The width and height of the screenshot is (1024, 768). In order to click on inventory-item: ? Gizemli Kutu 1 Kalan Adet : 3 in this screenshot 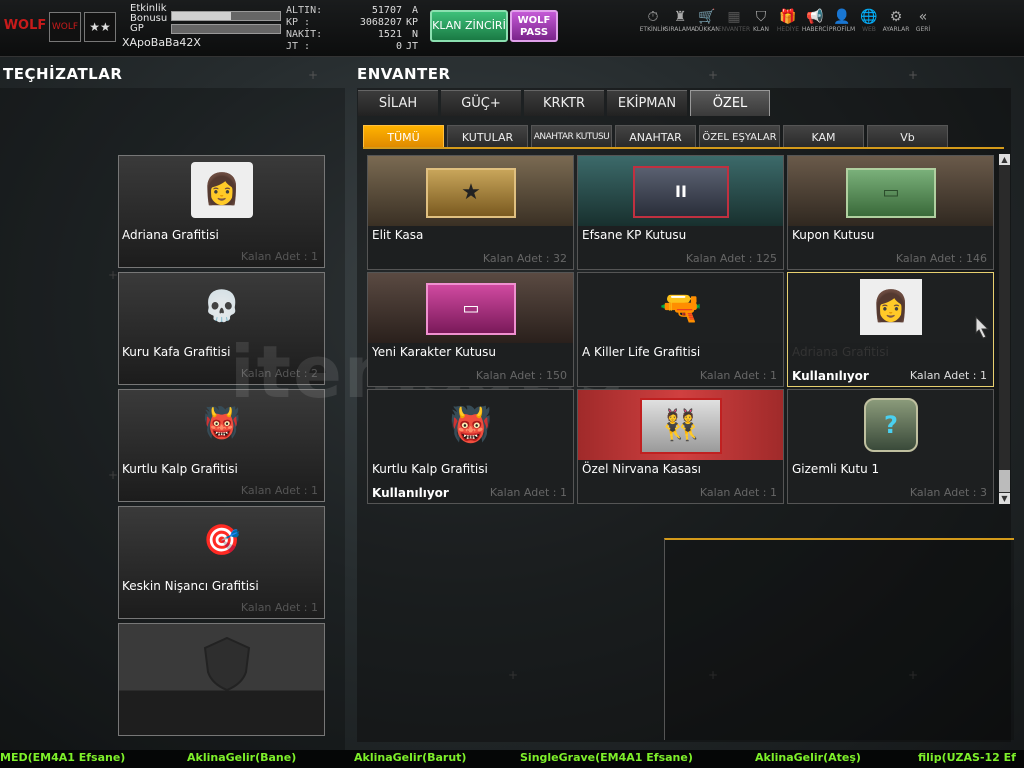, I will do `click(890, 446)`.